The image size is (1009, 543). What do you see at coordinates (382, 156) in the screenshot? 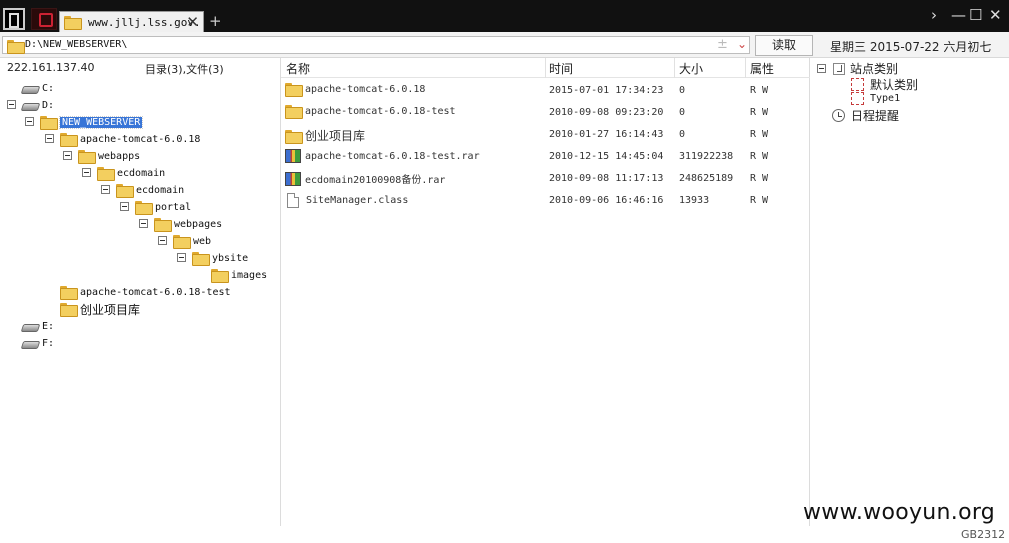
I see `file-name-cell: apache-tomcat-6.0.18-test.rar` at bounding box center [382, 156].